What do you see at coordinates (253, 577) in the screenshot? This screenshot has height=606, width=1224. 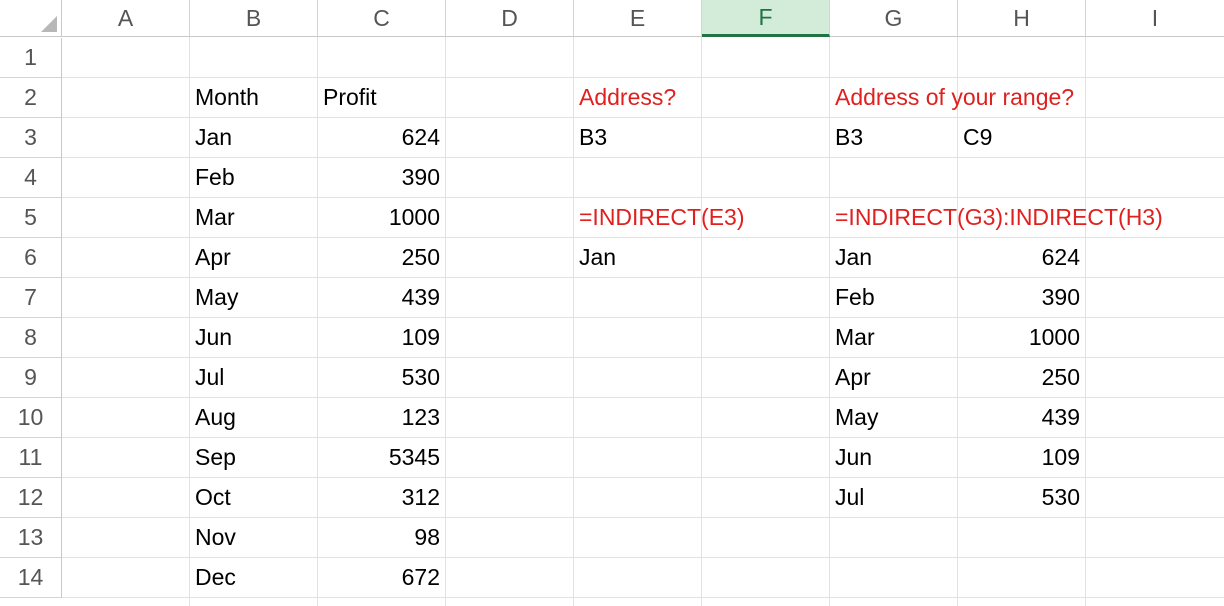 I see `cell-b14: Dec` at bounding box center [253, 577].